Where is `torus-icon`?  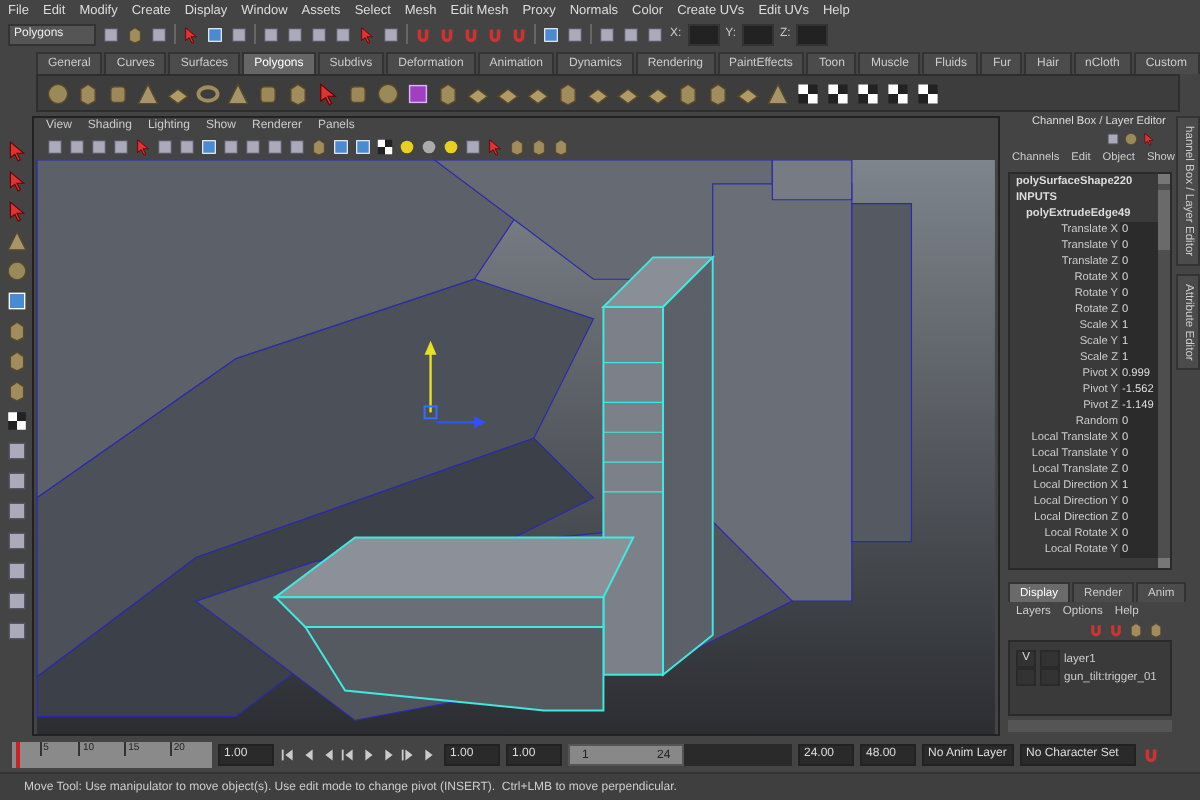
torus-icon is located at coordinates (208, 93).